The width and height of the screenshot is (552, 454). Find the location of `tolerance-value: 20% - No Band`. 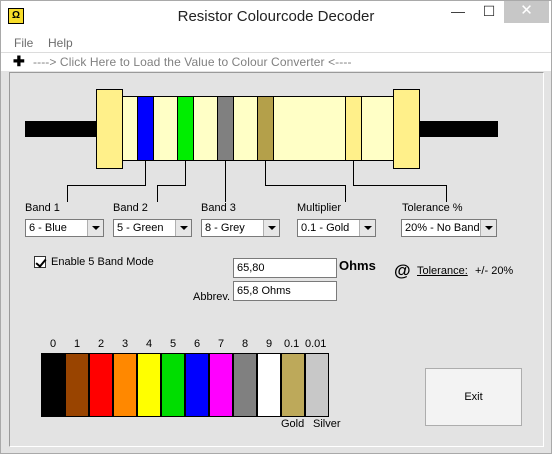

tolerance-value: 20% - No Band is located at coordinates (442, 228).